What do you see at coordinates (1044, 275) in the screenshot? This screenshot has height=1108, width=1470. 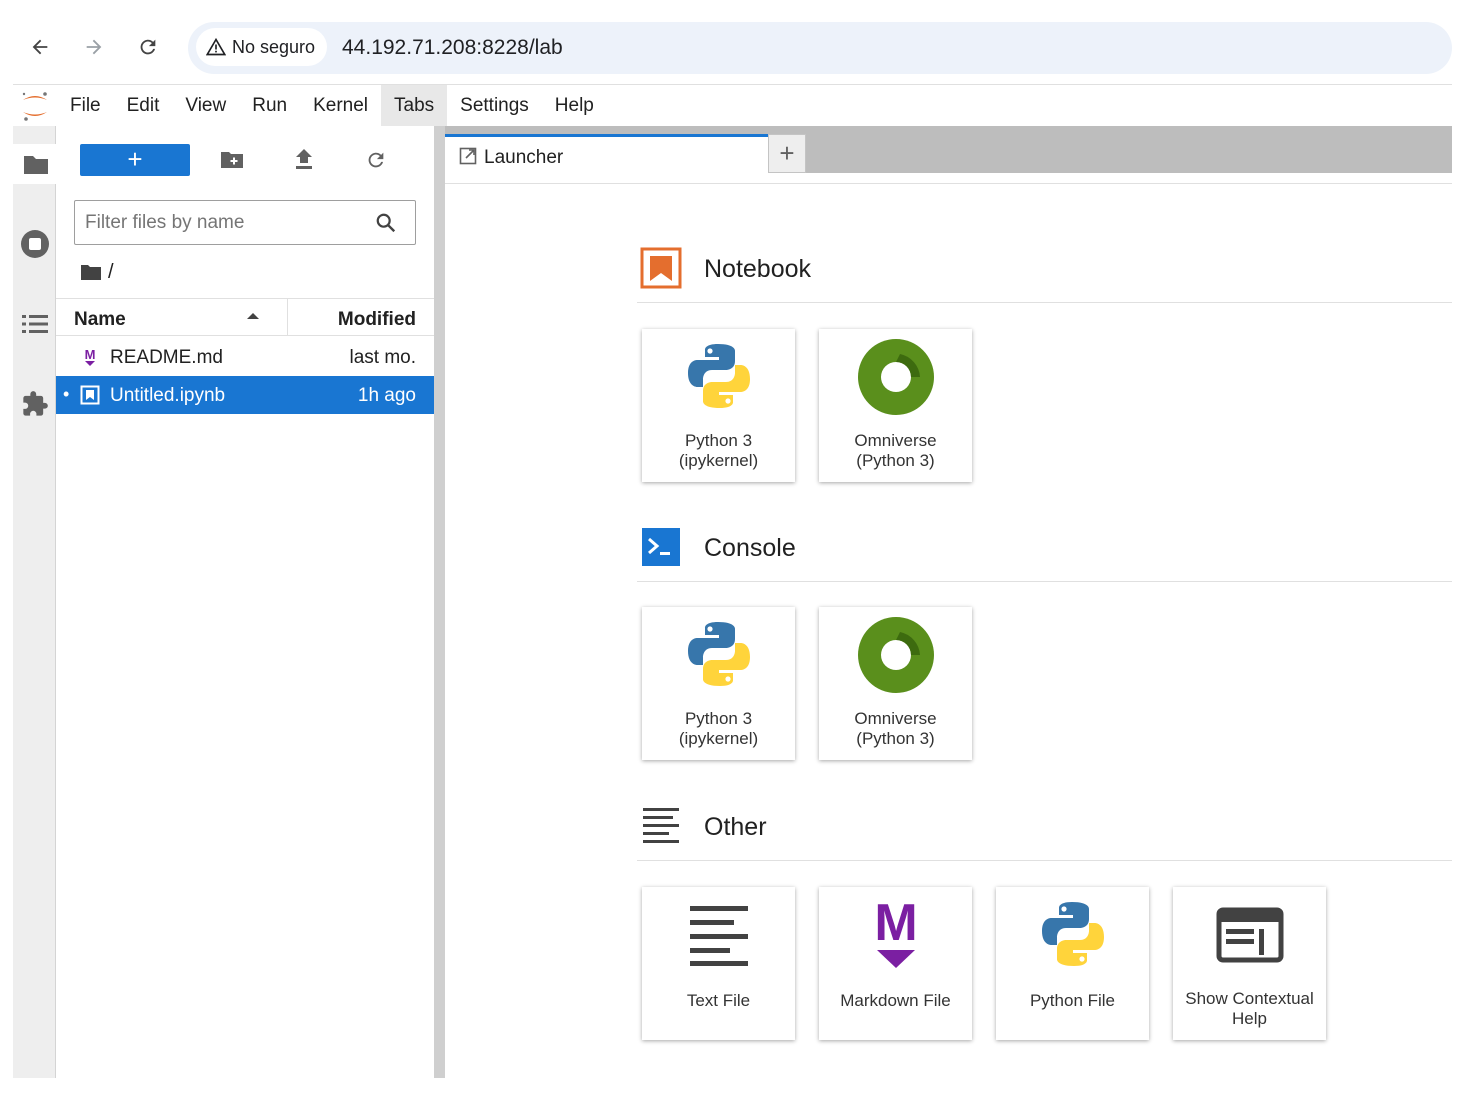 I see `section-notebook-header: Notebook` at bounding box center [1044, 275].